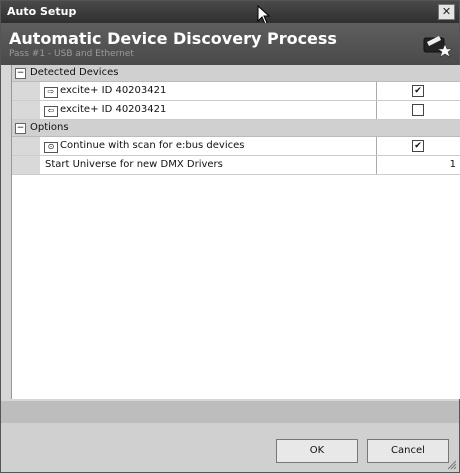  I want to click on option-name-cell: ⊙ Continue with scan for e:bus devices, so click(209, 146).